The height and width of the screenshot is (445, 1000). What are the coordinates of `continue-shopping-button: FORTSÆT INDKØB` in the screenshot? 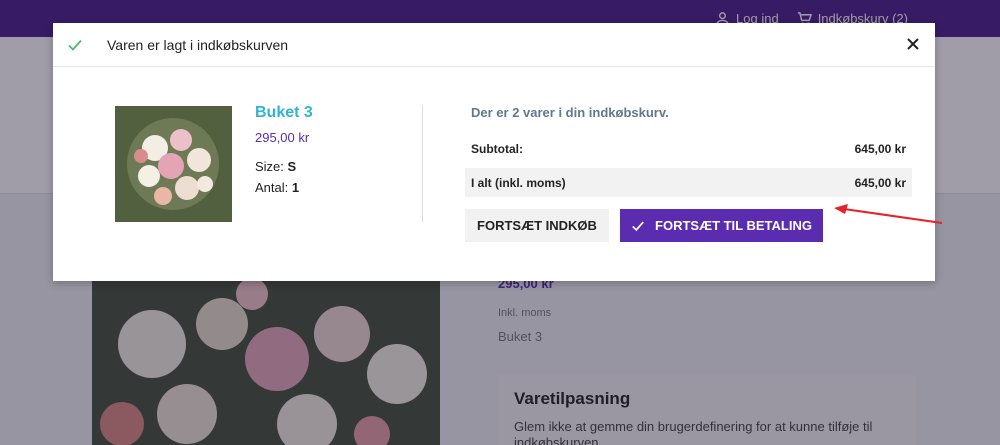 It's located at (537, 225).